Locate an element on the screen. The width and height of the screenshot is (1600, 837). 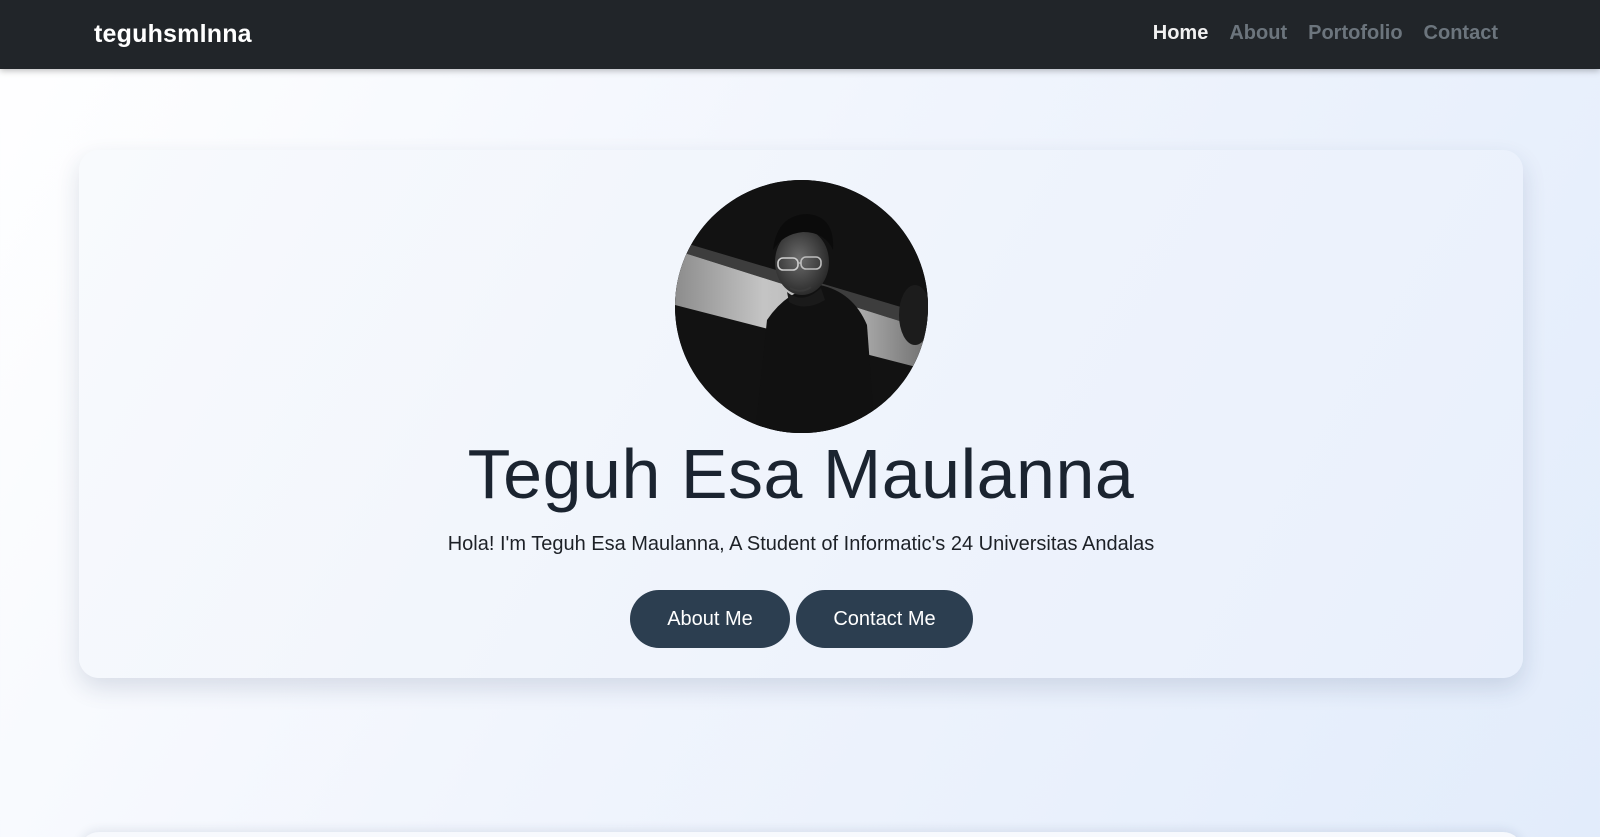
nav-link-portofolio: Portofolio is located at coordinates (1355, 33).